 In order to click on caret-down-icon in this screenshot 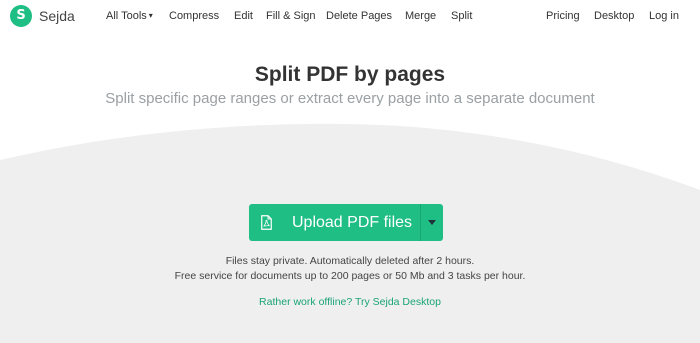, I will do `click(432, 222)`.